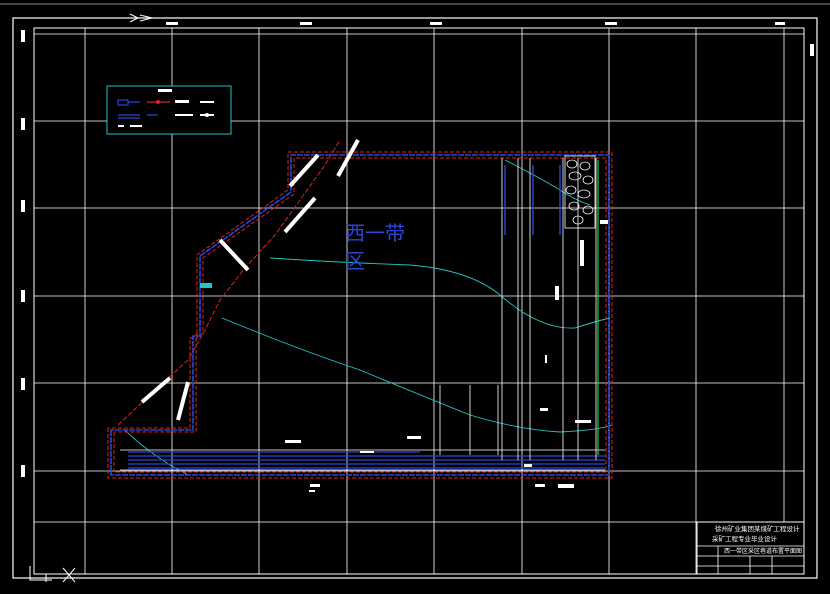  What do you see at coordinates (415, 14) in the screenshot?
I see `top-ruler-strip` at bounding box center [415, 14].